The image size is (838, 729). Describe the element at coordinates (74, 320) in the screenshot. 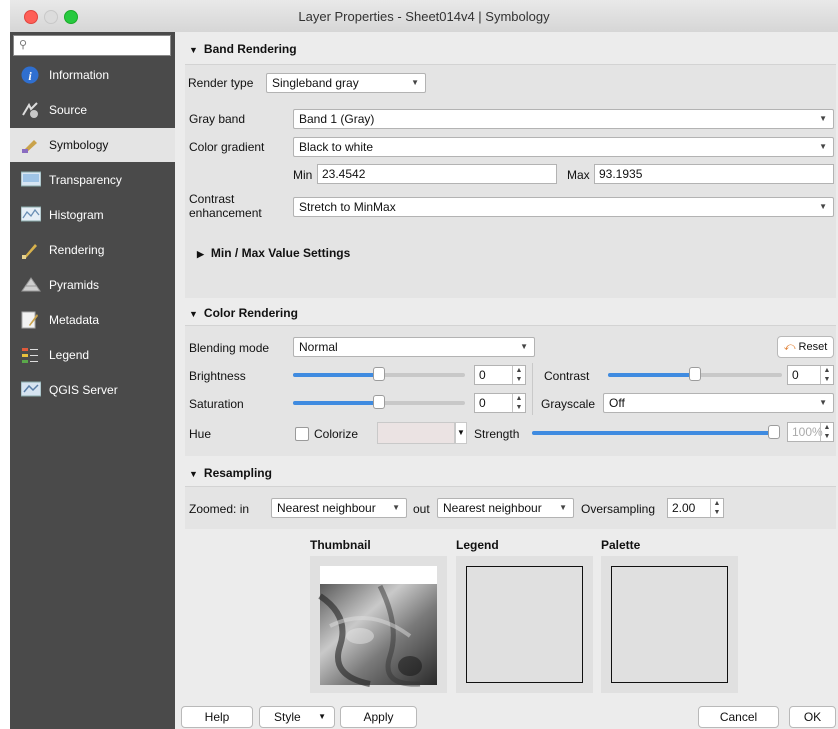

I see `sidebar-item-label: Metadata` at that location.